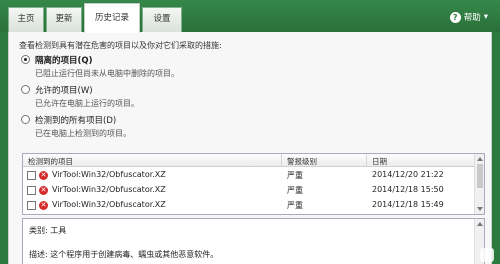 This screenshot has width=500, height=264. What do you see at coordinates (120, 45) in the screenshot?
I see `history-description: 查看检测到具有潜在危害的项目以及你对它们采取的措施:` at bounding box center [120, 45].